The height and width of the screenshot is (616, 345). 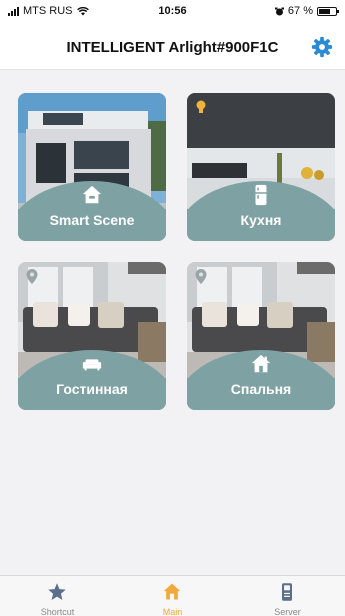 I want to click on fridge-icon, so click(x=261, y=195).